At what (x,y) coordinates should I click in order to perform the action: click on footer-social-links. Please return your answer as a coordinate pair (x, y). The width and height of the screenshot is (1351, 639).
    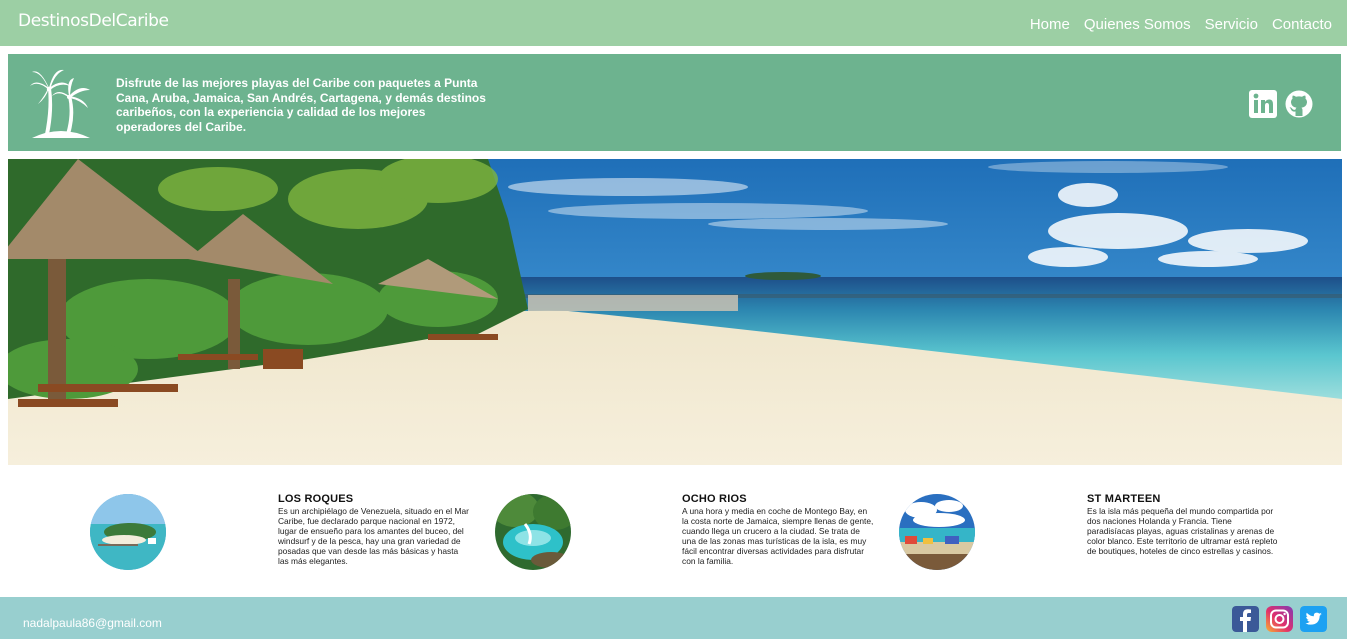
    Looking at the image, I should click on (1279, 619).